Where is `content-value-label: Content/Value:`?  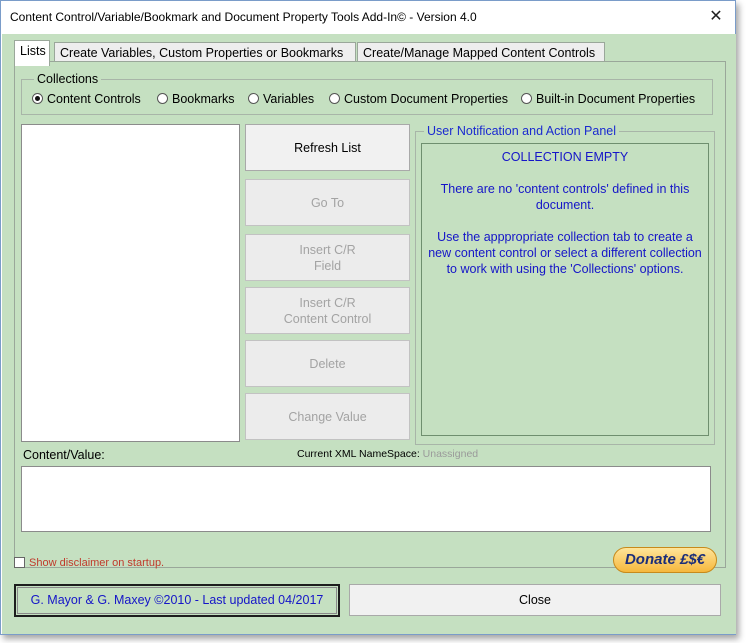 content-value-label: Content/Value: is located at coordinates (64, 455).